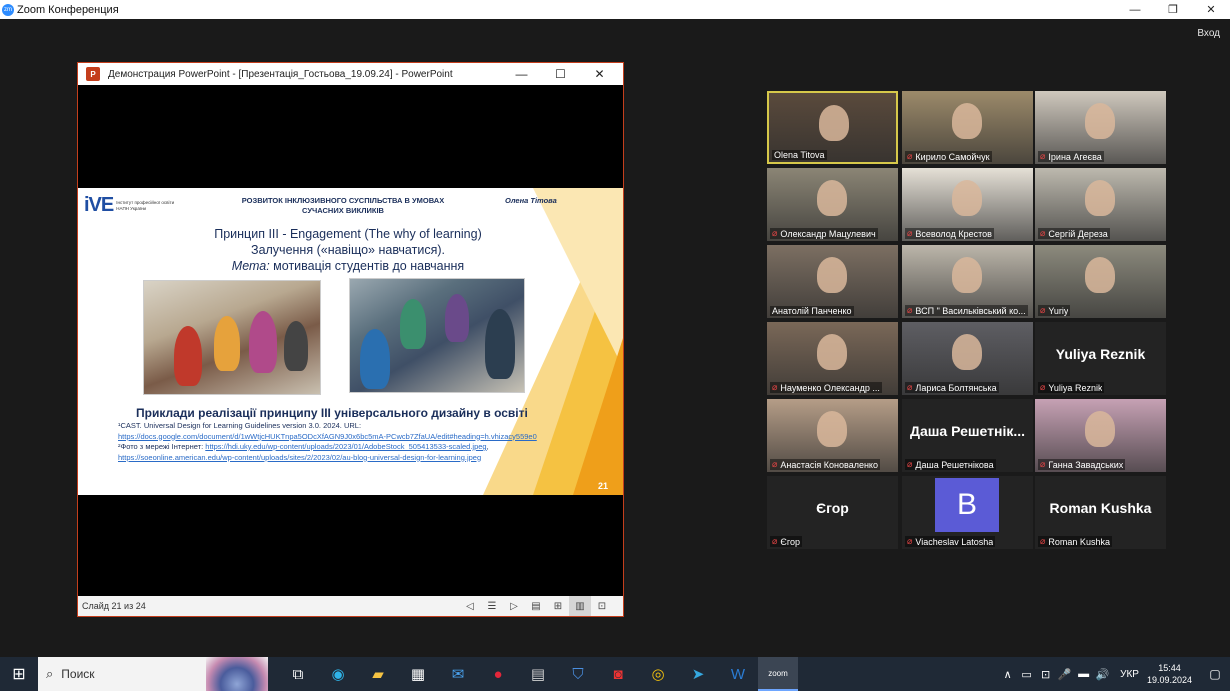 This screenshot has width=1230, height=691. Describe the element at coordinates (799, 155) in the screenshot. I see `participant-name-label: Olena Titova` at that location.